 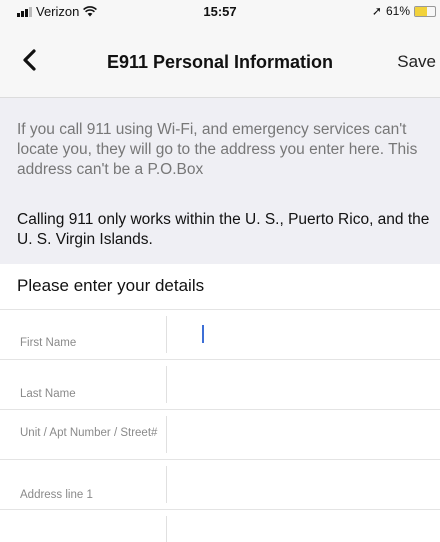 What do you see at coordinates (48, 343) in the screenshot?
I see `first-name-label: First Name` at bounding box center [48, 343].